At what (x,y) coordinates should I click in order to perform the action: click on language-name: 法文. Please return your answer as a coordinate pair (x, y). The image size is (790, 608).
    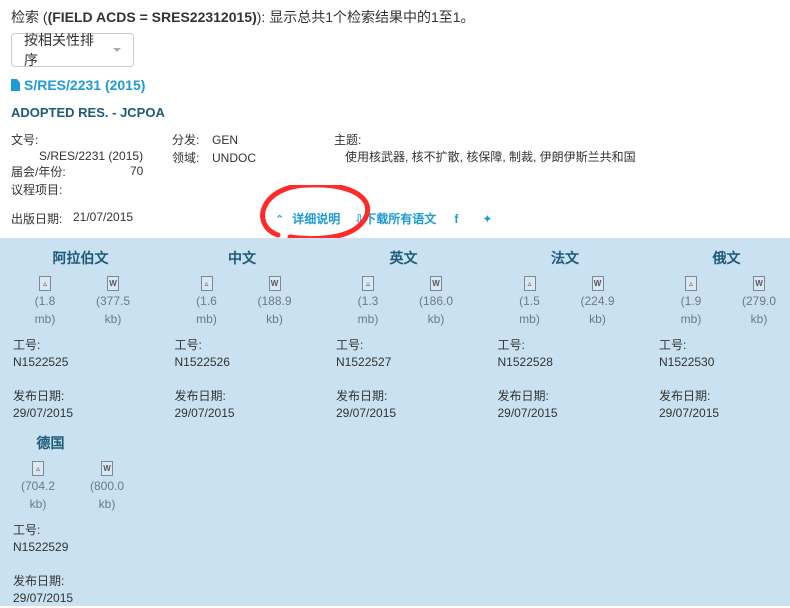
    Looking at the image, I should click on (565, 258).